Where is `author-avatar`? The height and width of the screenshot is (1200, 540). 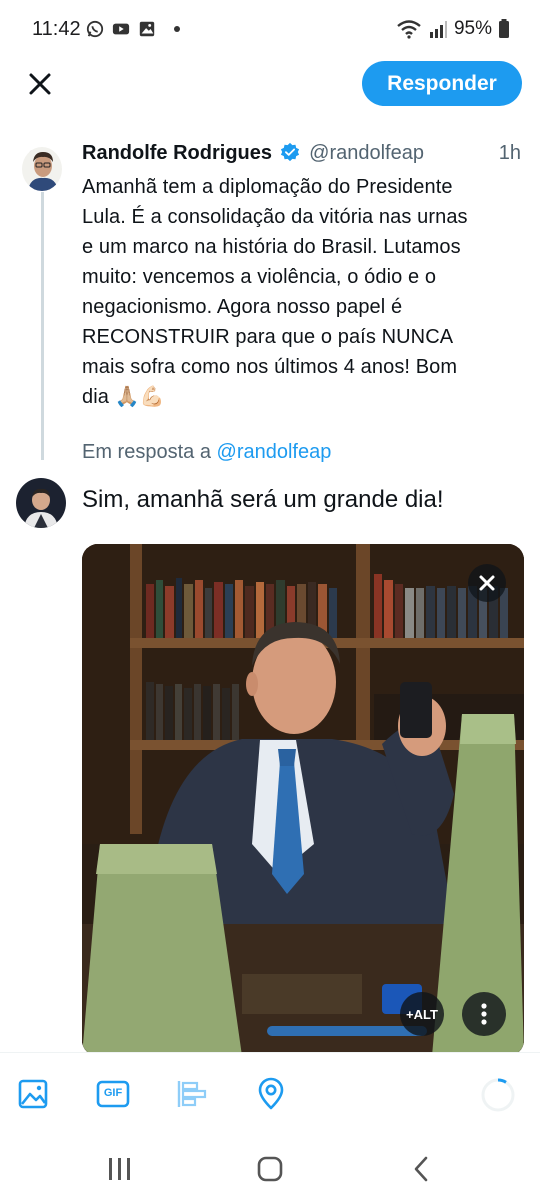 author-avatar is located at coordinates (42, 169).